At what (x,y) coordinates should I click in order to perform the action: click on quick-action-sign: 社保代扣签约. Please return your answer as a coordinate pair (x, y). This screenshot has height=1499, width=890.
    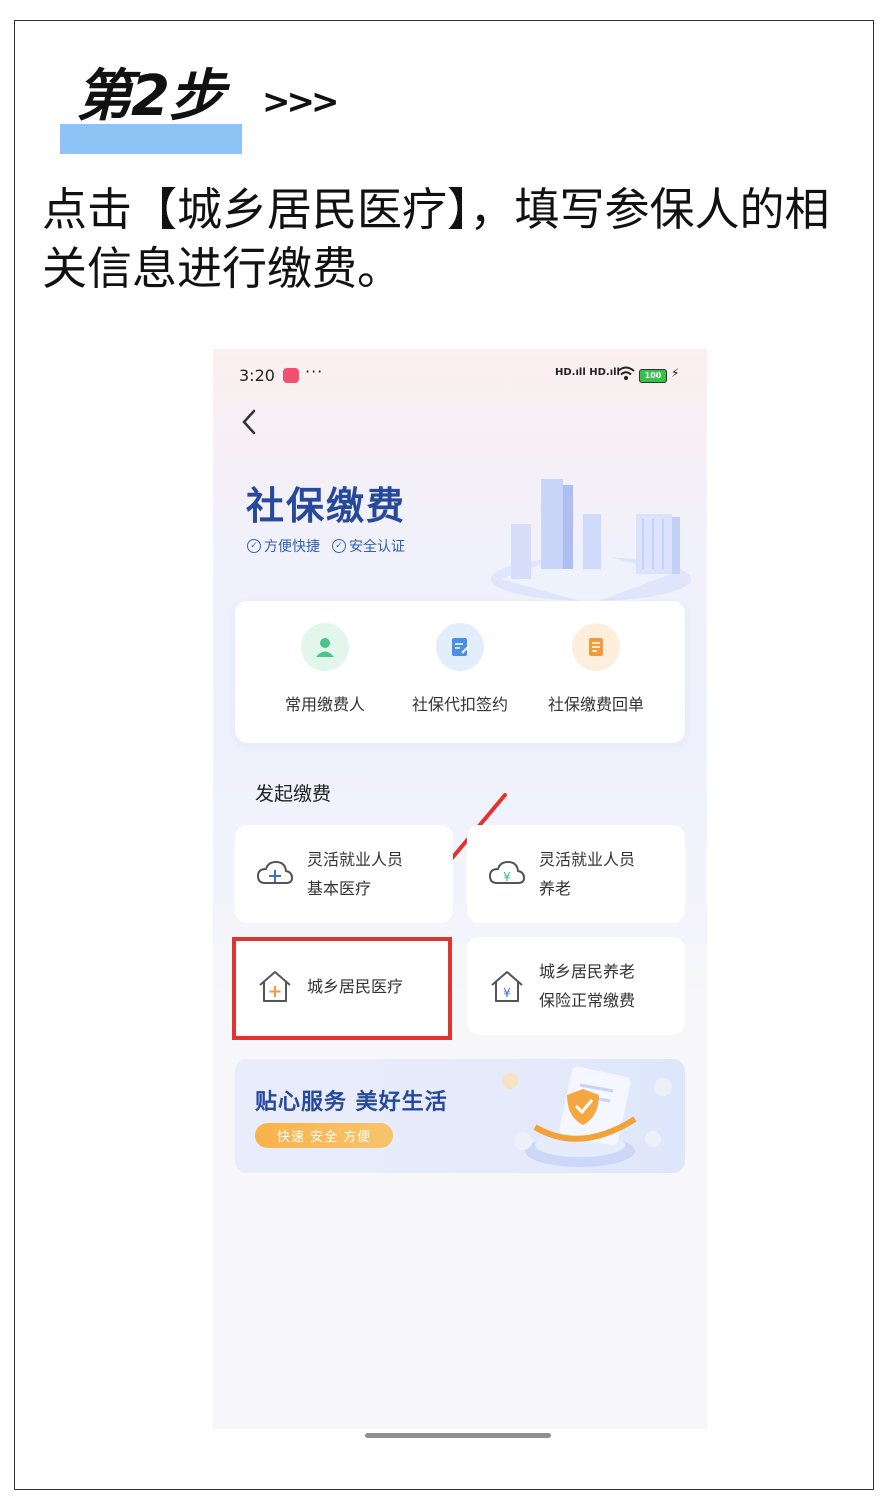
    Looking at the image, I should click on (460, 669).